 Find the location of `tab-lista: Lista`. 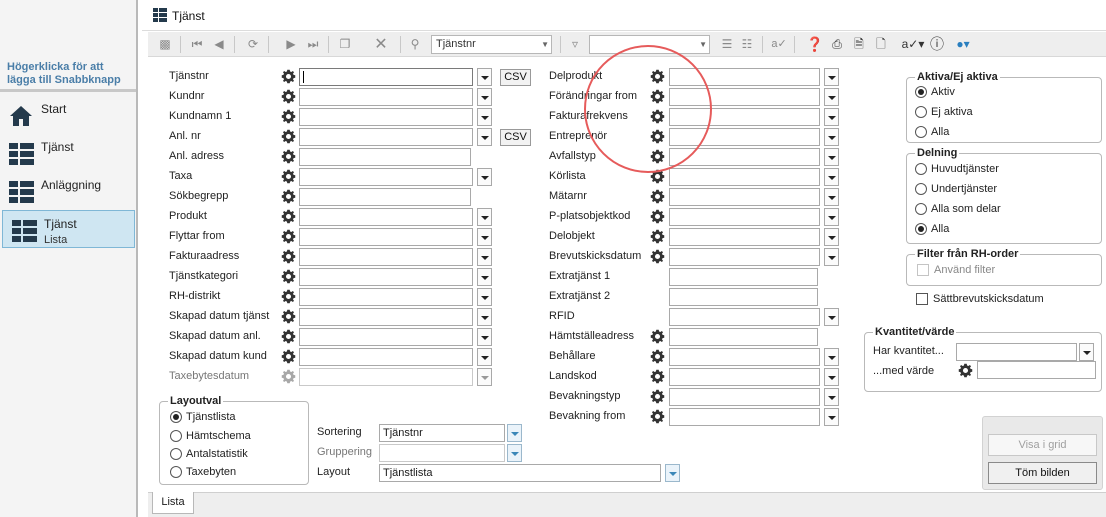

tab-lista: Lista is located at coordinates (173, 503).